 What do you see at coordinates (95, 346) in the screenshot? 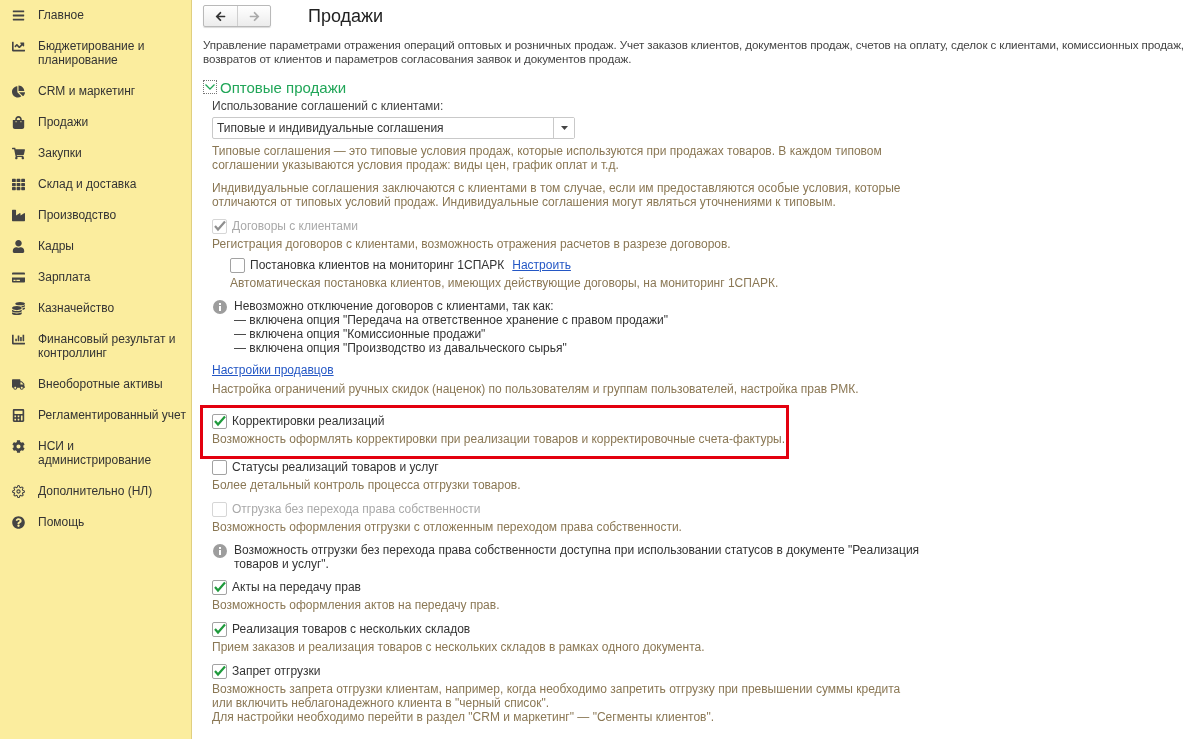
I see `sidebar-item: Финансовый результат и контроллинг` at bounding box center [95, 346].